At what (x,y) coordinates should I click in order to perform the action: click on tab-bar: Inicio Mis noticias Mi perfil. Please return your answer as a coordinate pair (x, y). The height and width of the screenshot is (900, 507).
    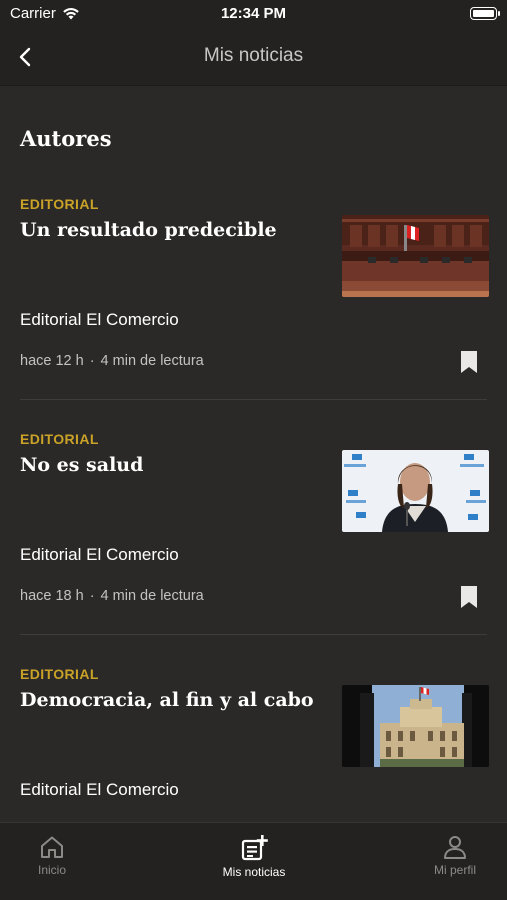
    Looking at the image, I should click on (253, 861).